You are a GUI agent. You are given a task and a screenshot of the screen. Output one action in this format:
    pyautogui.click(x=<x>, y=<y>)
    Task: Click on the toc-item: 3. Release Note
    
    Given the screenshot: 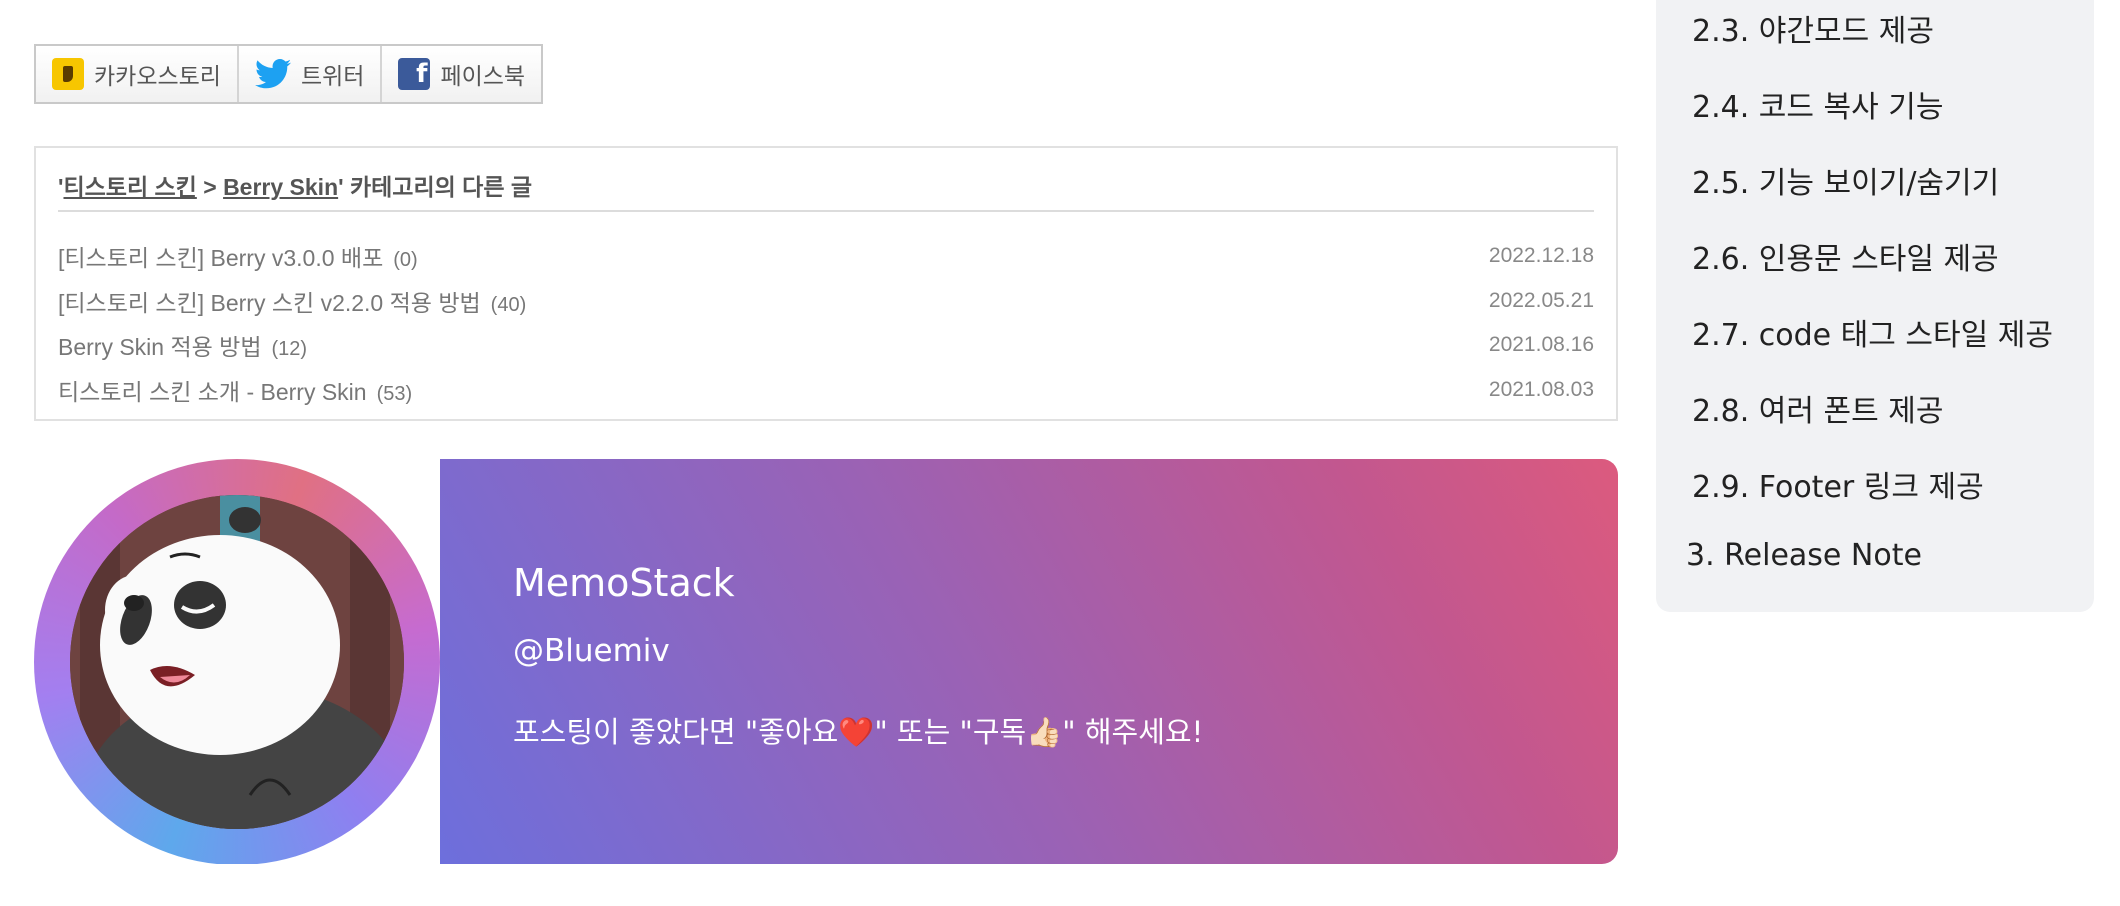 What is the action you would take?
    pyautogui.click(x=1804, y=555)
    